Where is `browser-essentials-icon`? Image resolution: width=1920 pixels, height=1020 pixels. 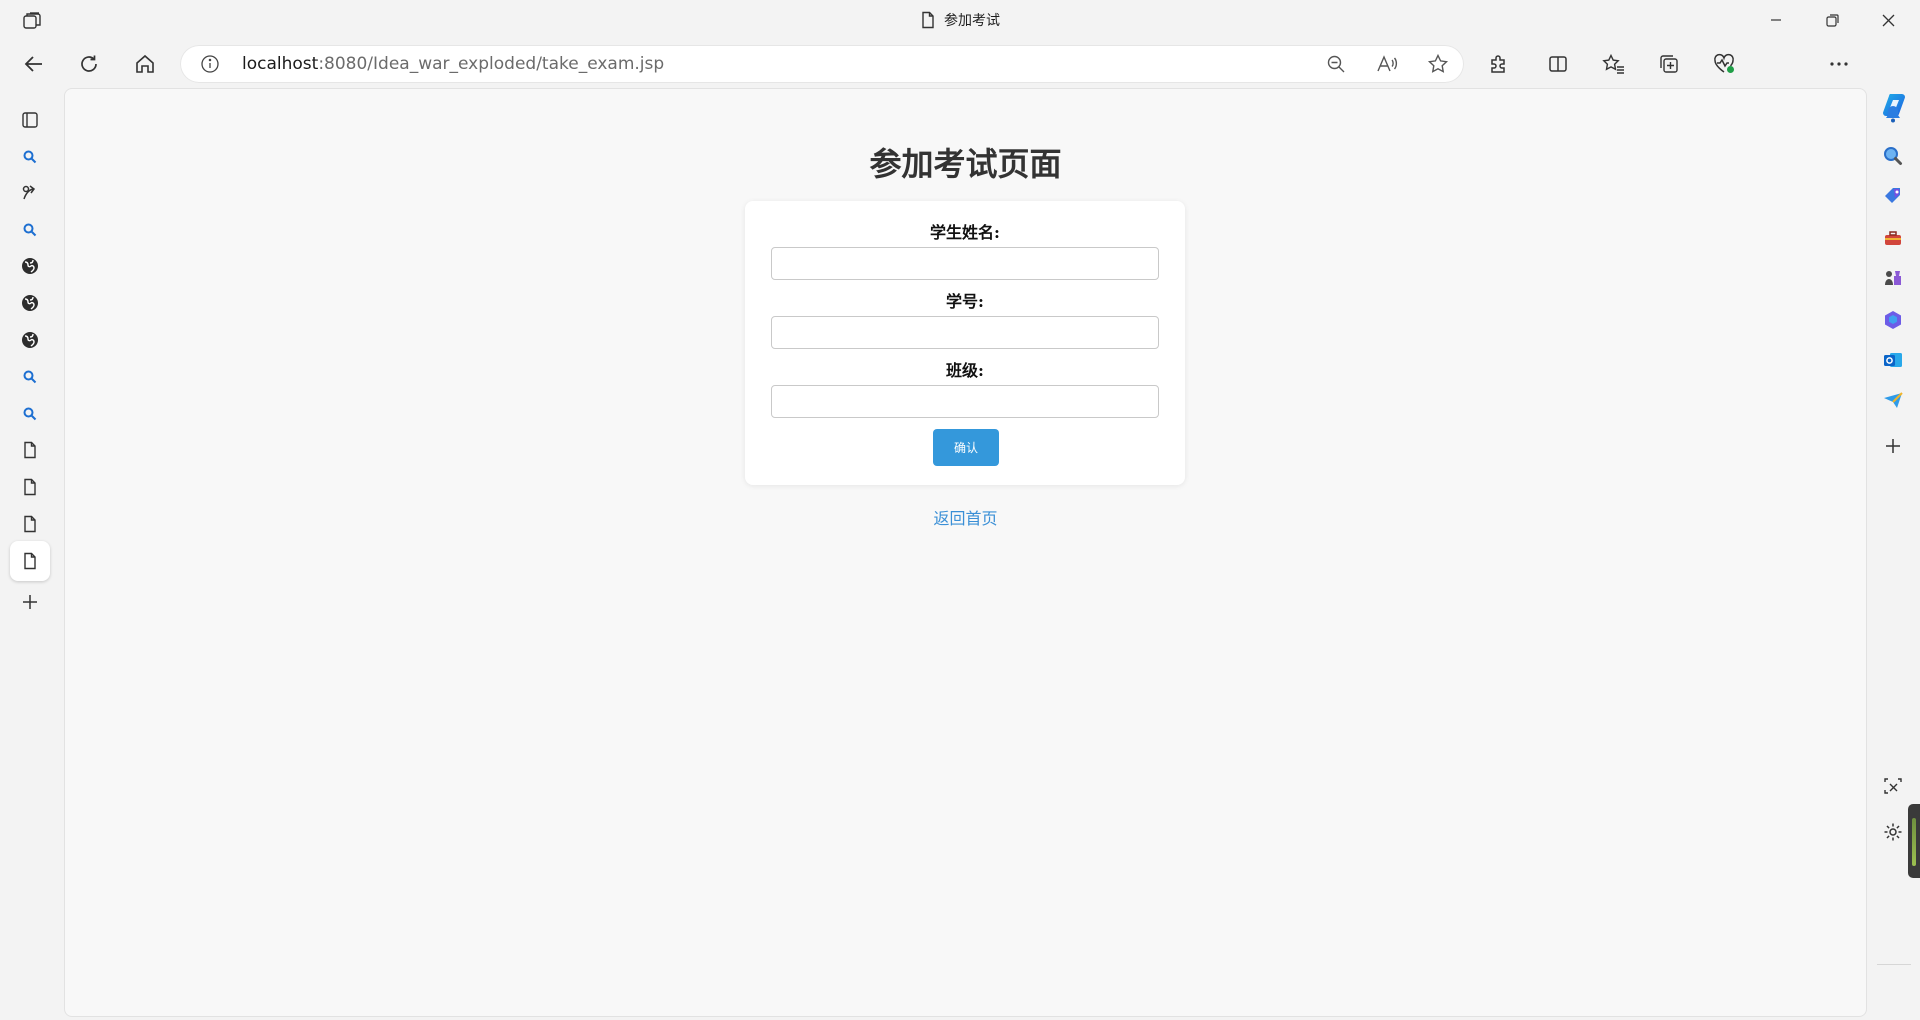
browser-essentials-icon is located at coordinates (1724, 64).